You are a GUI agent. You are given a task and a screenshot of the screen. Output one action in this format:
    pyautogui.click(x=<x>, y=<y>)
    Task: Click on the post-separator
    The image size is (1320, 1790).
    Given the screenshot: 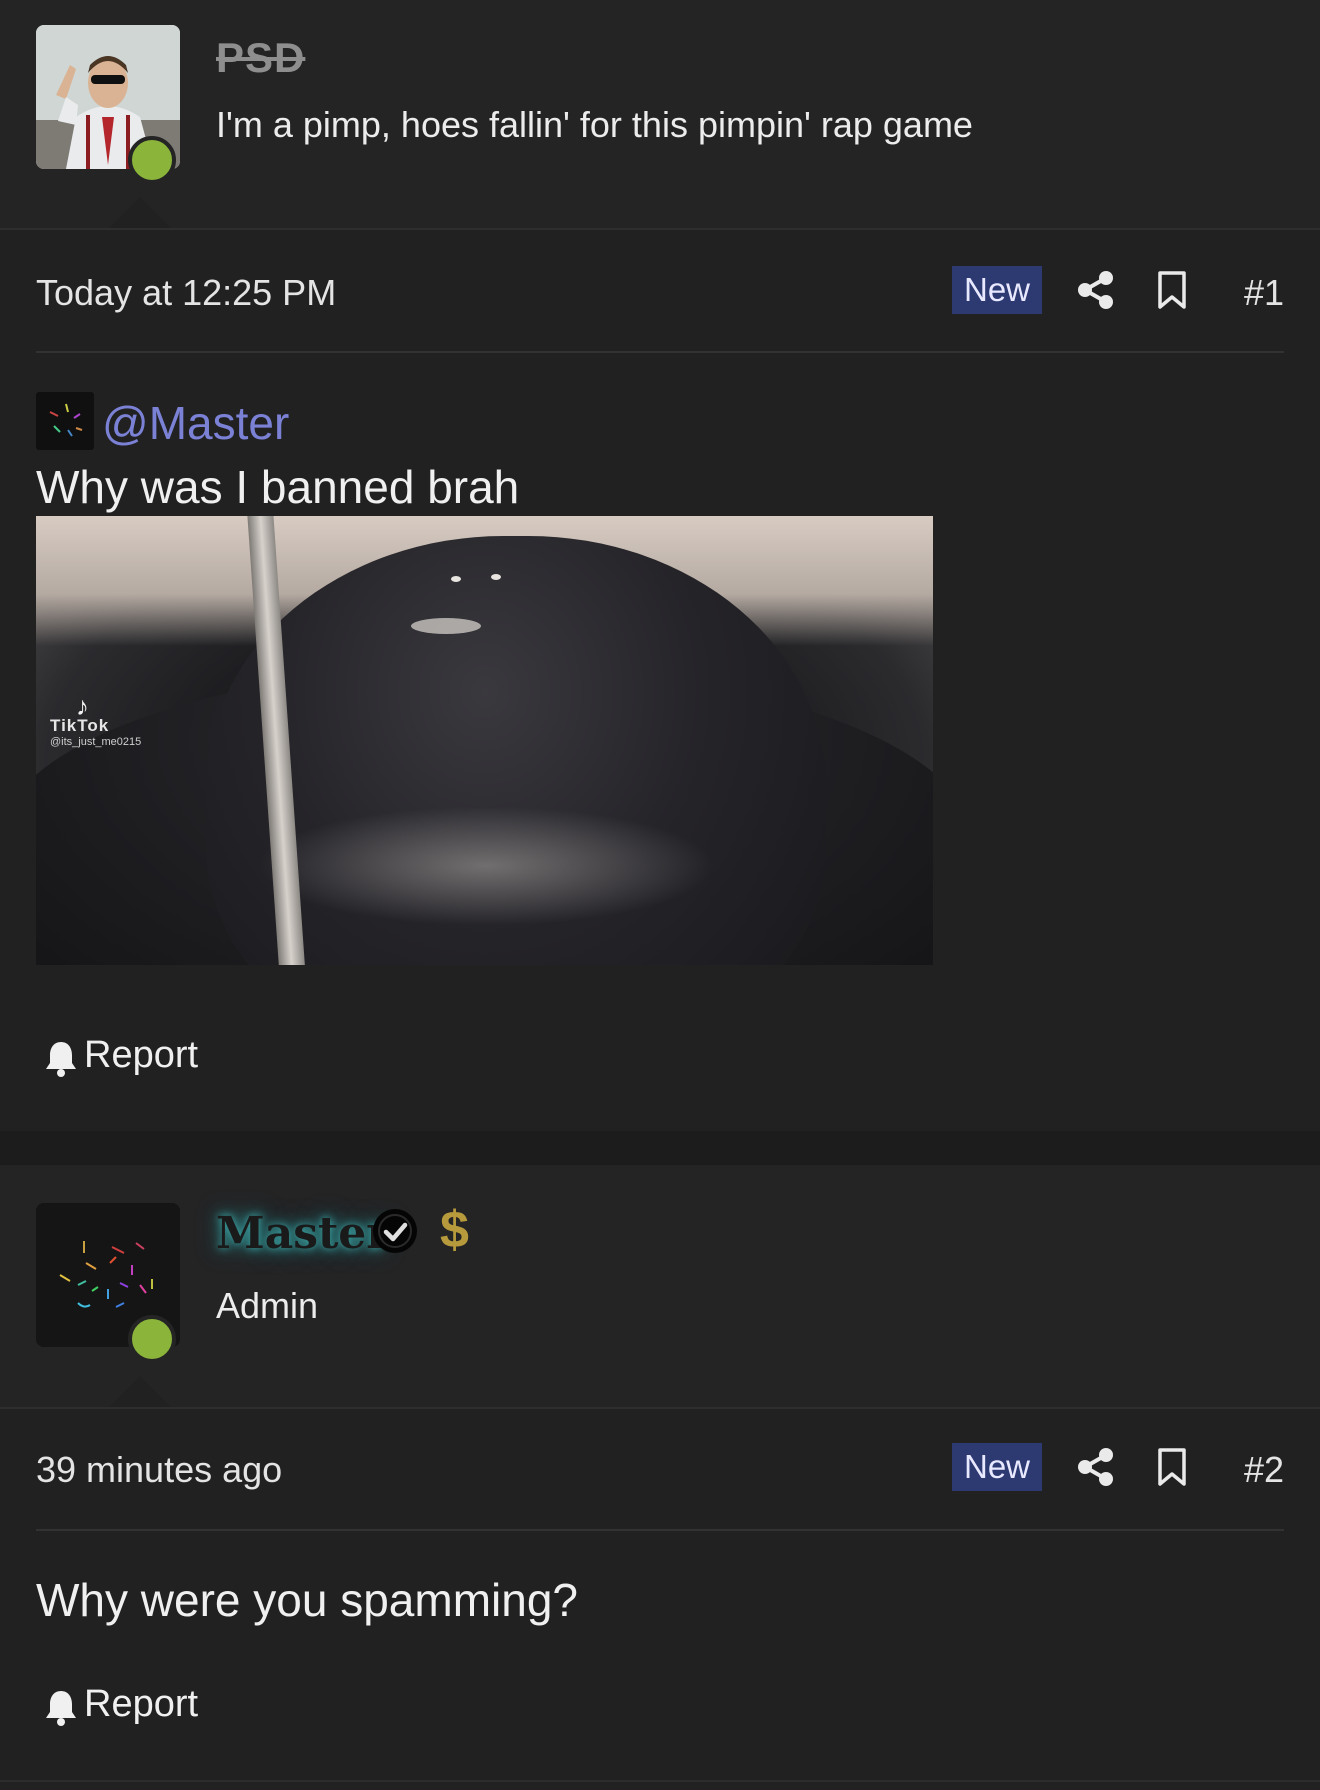 What is the action you would take?
    pyautogui.click(x=660, y=1148)
    